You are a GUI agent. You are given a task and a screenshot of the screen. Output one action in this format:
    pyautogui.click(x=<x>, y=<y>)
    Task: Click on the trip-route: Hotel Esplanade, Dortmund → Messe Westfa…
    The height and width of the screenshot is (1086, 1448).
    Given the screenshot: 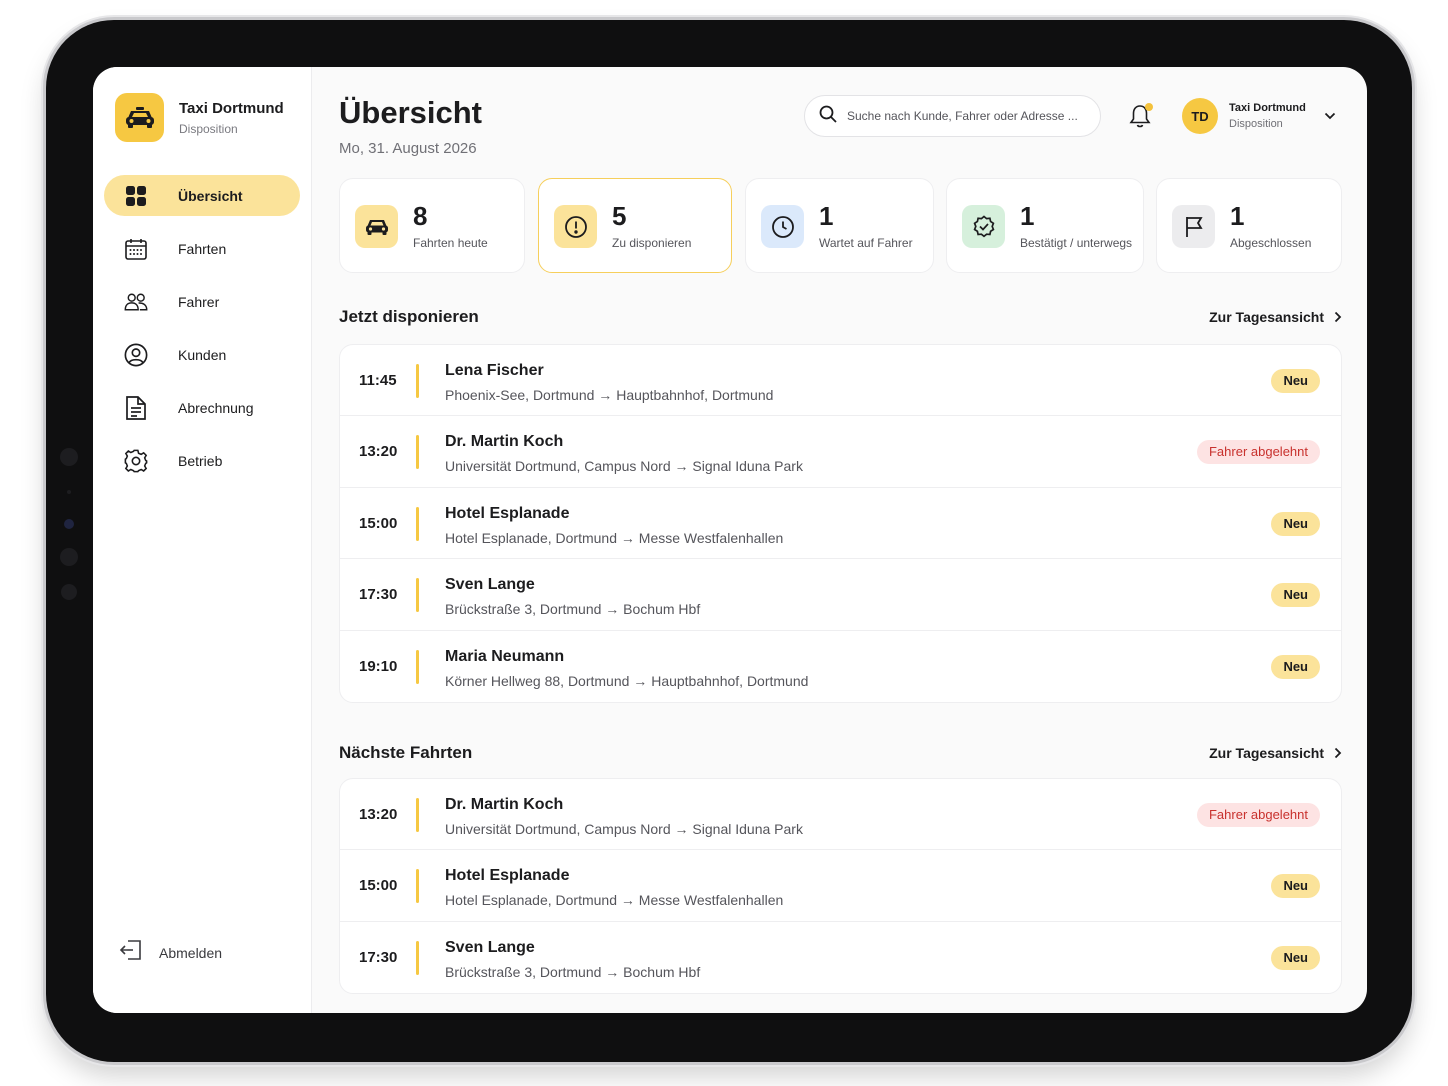 What is the action you would take?
    pyautogui.click(x=614, y=538)
    